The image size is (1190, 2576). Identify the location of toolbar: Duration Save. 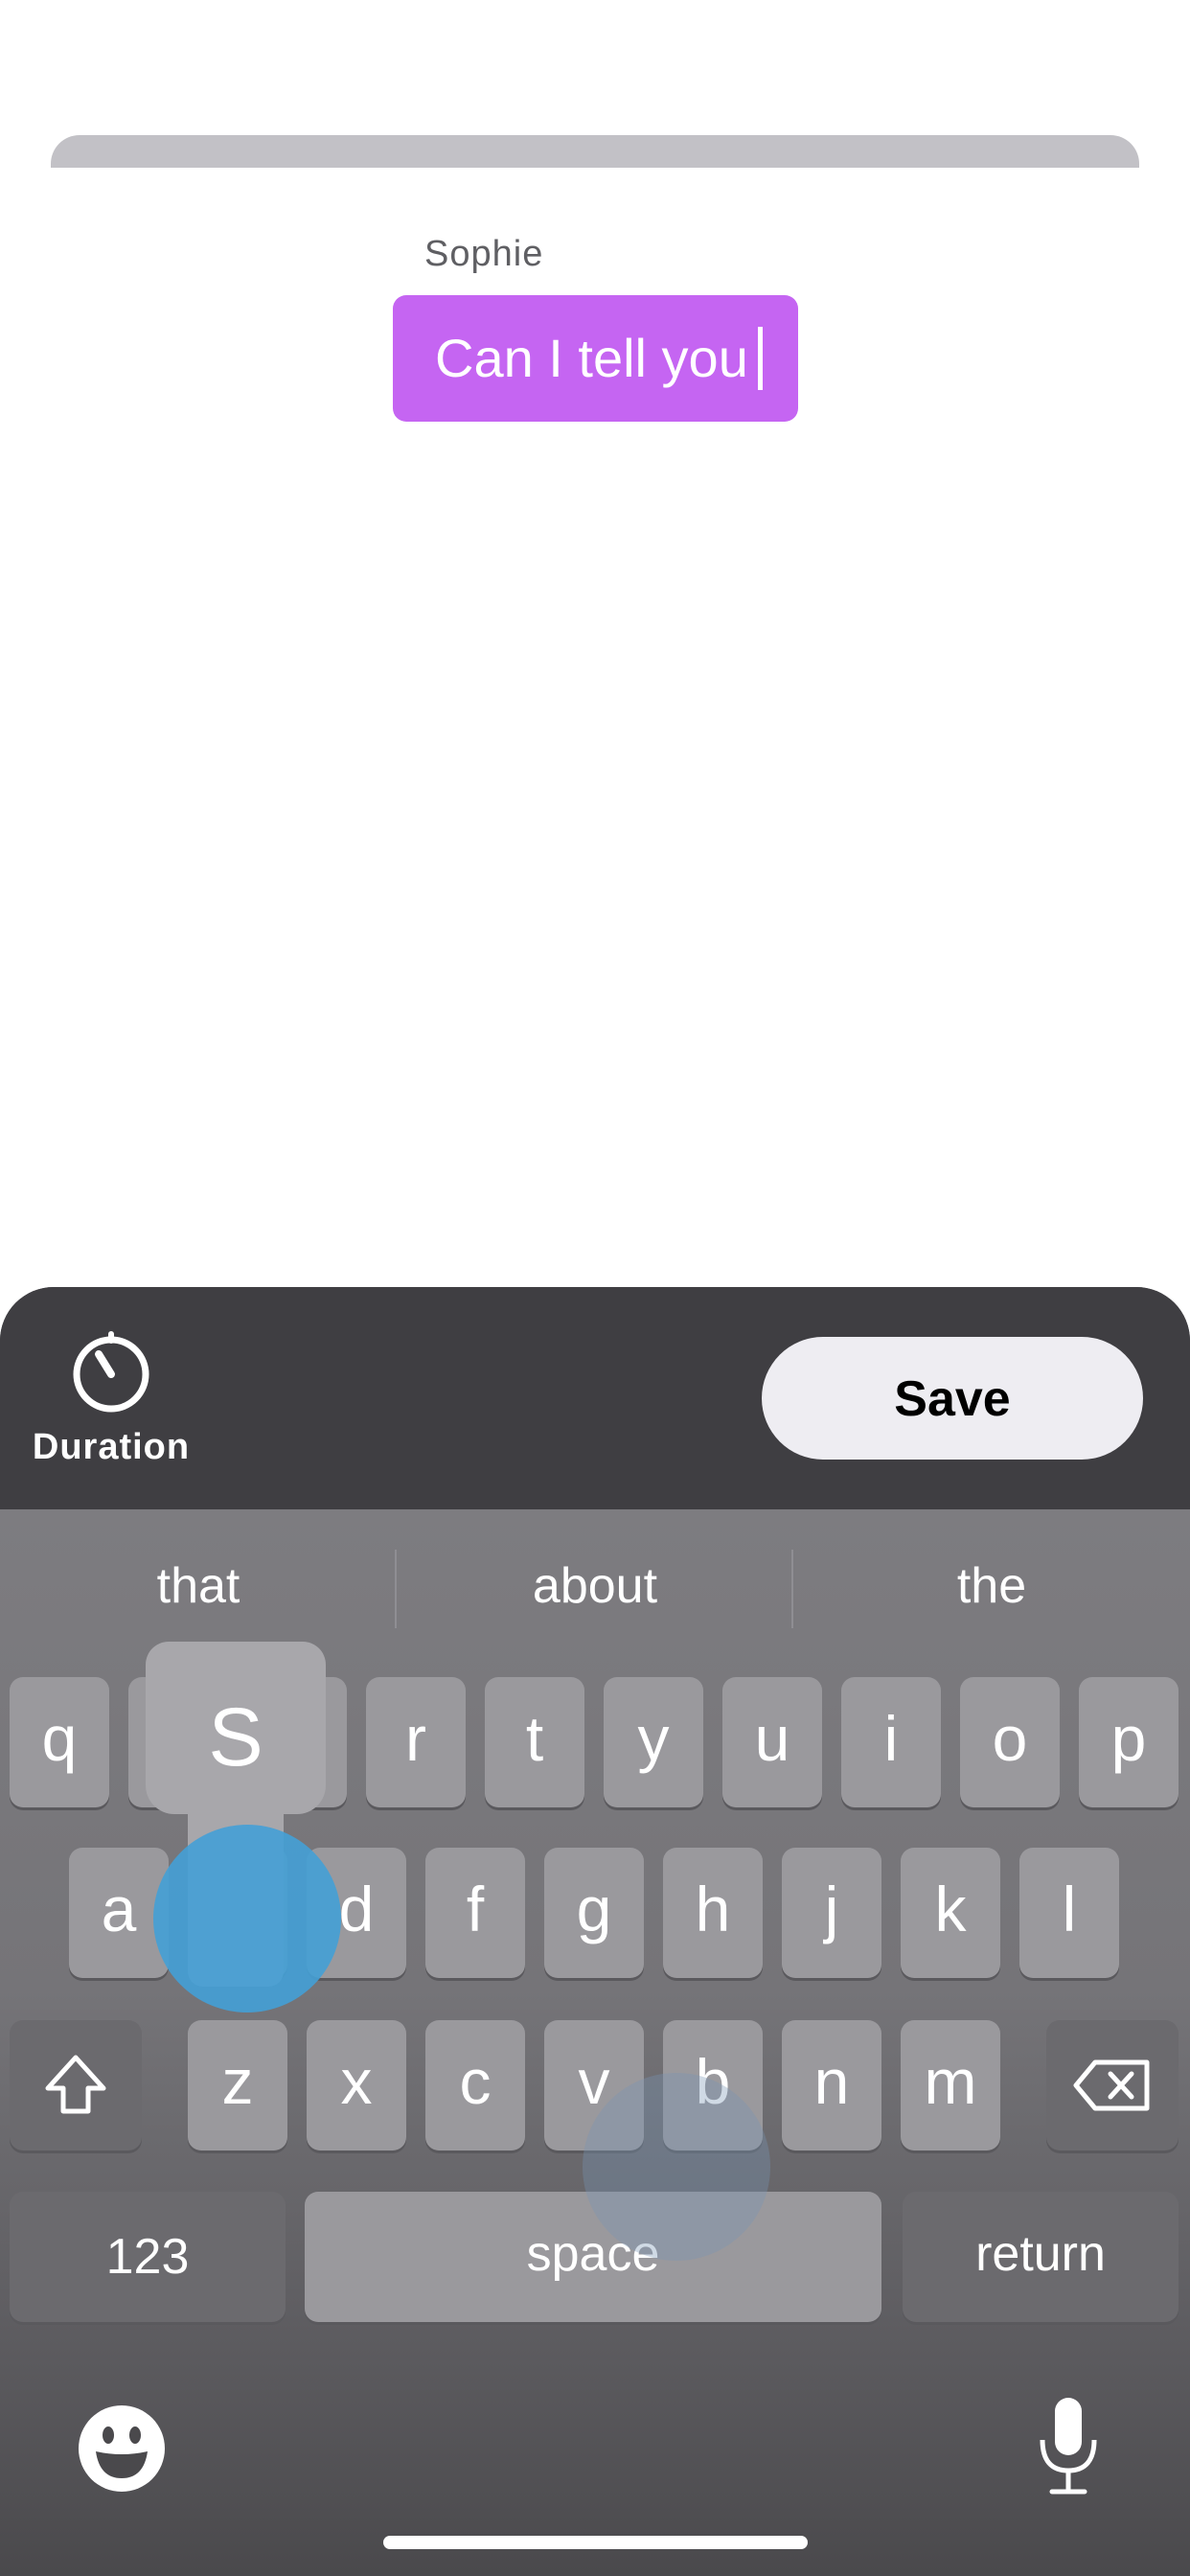
(595, 1398).